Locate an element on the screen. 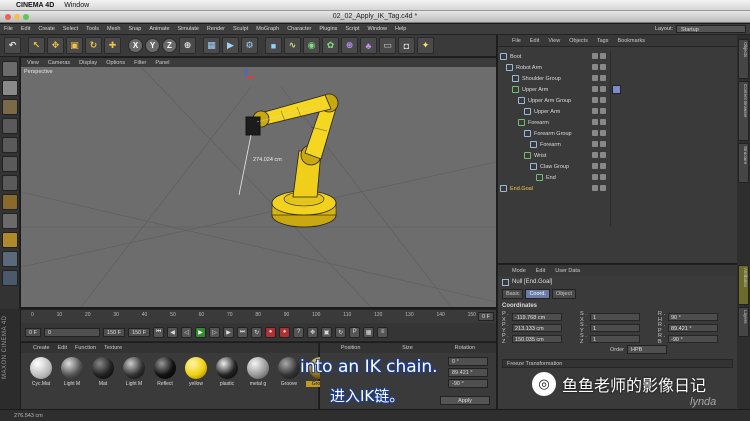 The image size is (750, 421). menu-edit: Edit is located at coordinates (25, 29).